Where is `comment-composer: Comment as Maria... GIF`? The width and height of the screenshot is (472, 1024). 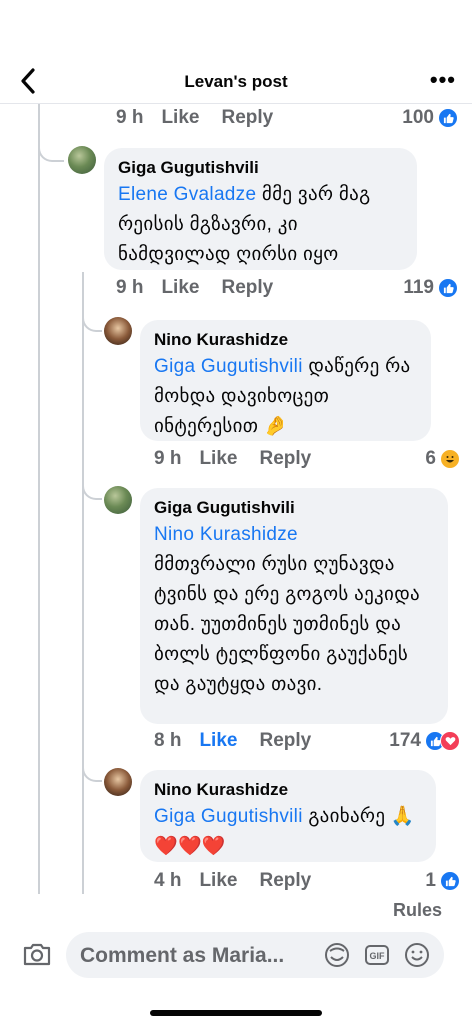
comment-composer: Comment as Maria... GIF is located at coordinates (236, 974).